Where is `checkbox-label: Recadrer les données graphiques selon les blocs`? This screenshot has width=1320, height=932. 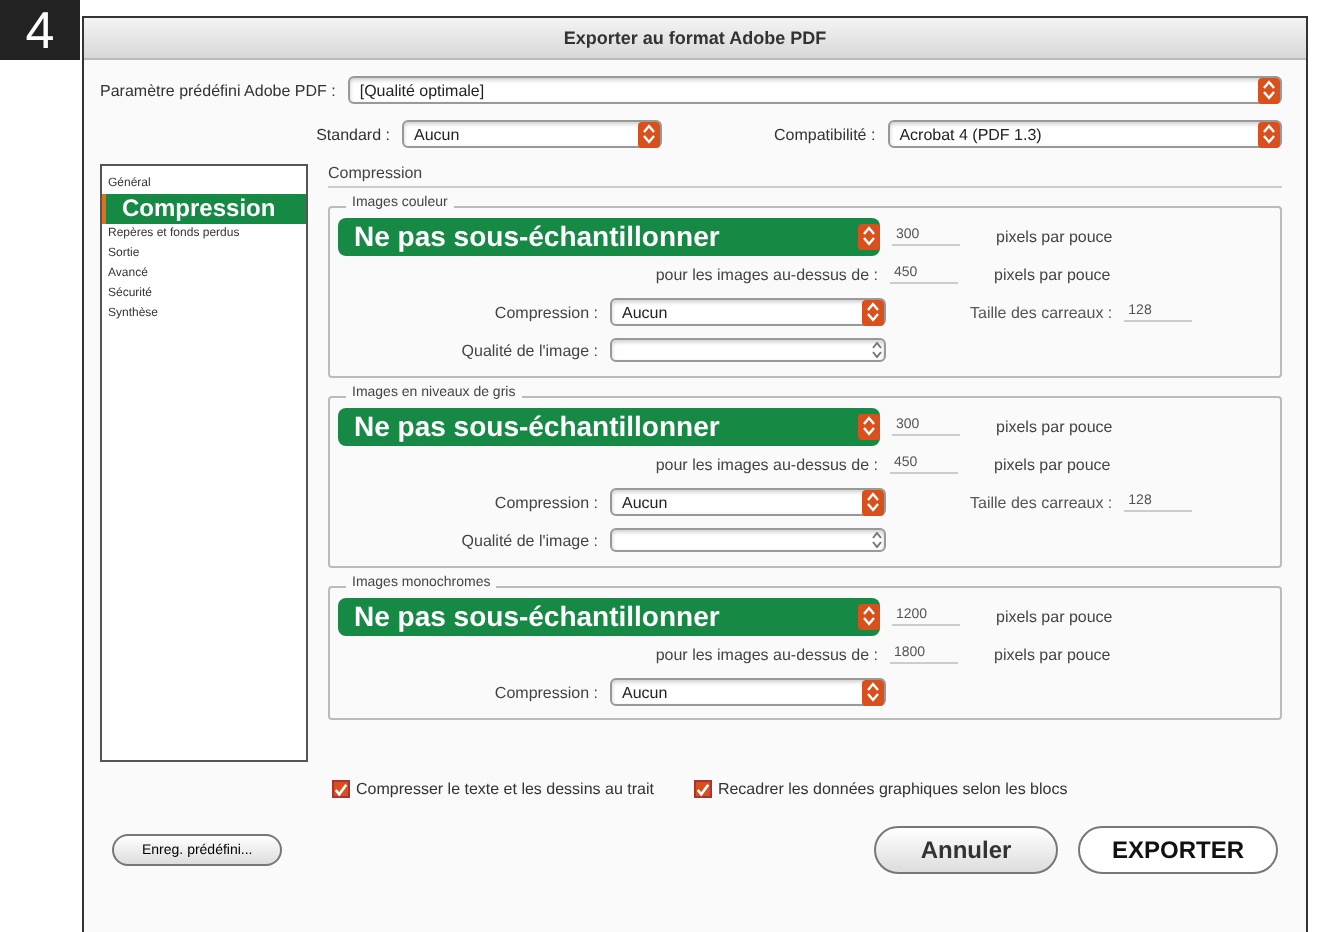 checkbox-label: Recadrer les données graphiques selon les blocs is located at coordinates (892, 789).